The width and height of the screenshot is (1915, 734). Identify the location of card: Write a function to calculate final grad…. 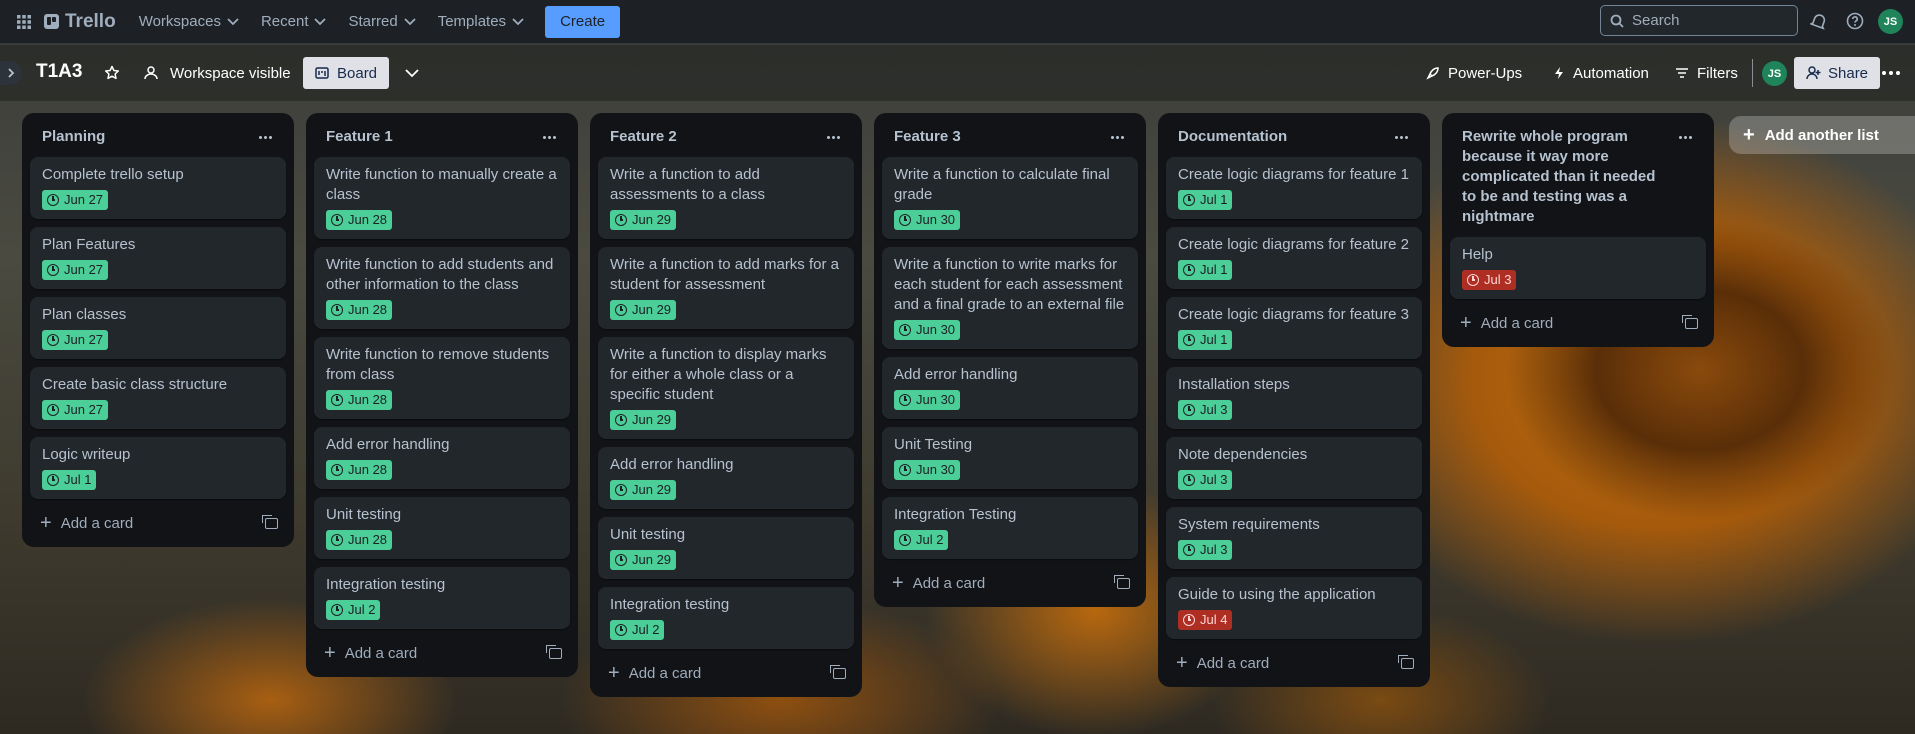
(1010, 198).